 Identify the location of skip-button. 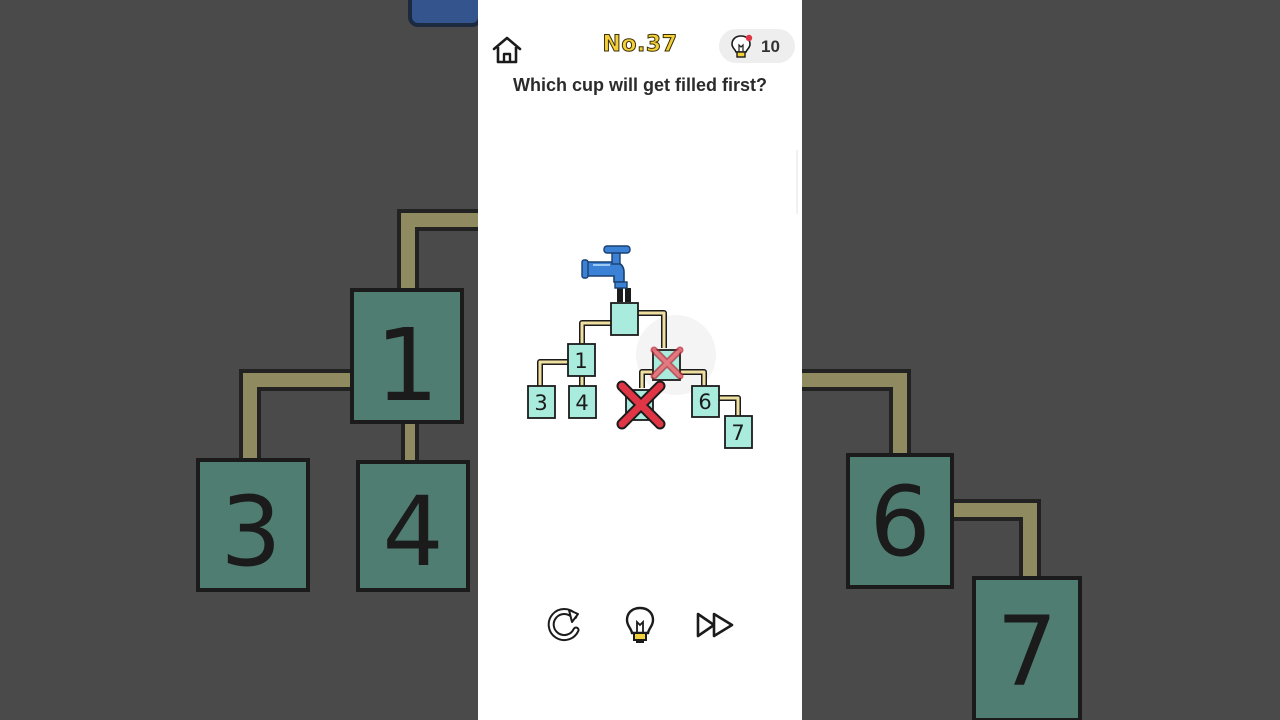
(715, 625).